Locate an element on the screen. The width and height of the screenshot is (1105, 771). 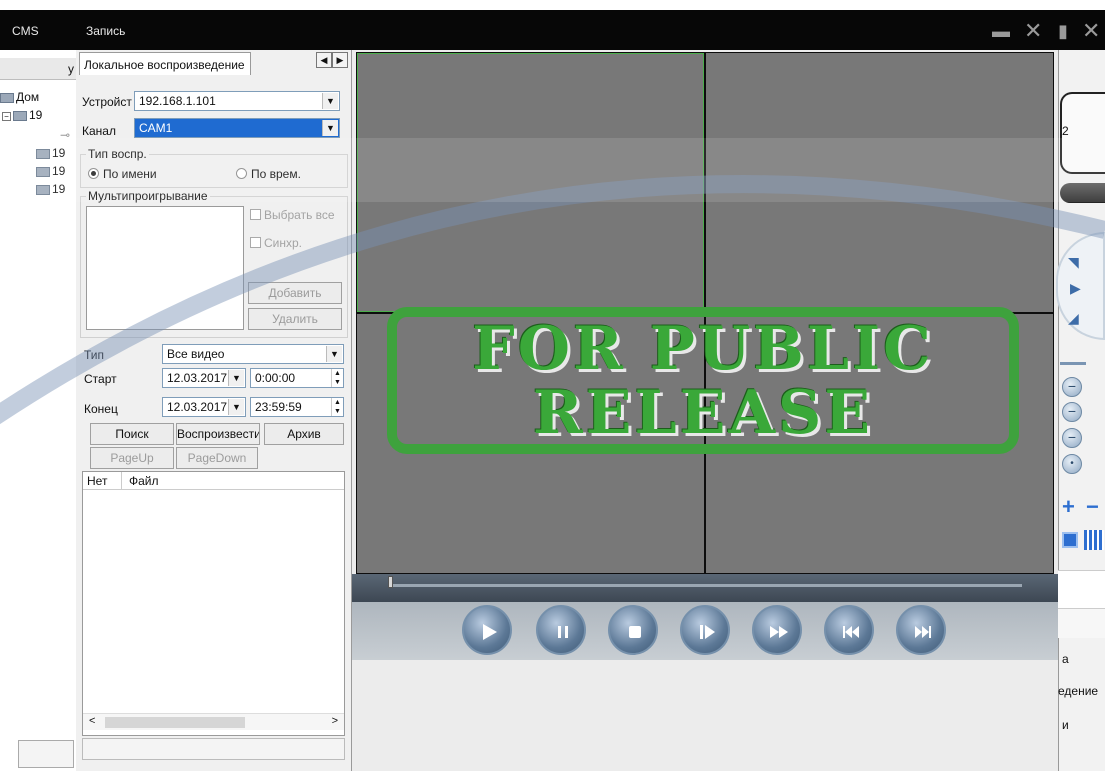
previous-control-button is located at coordinates (849, 630).